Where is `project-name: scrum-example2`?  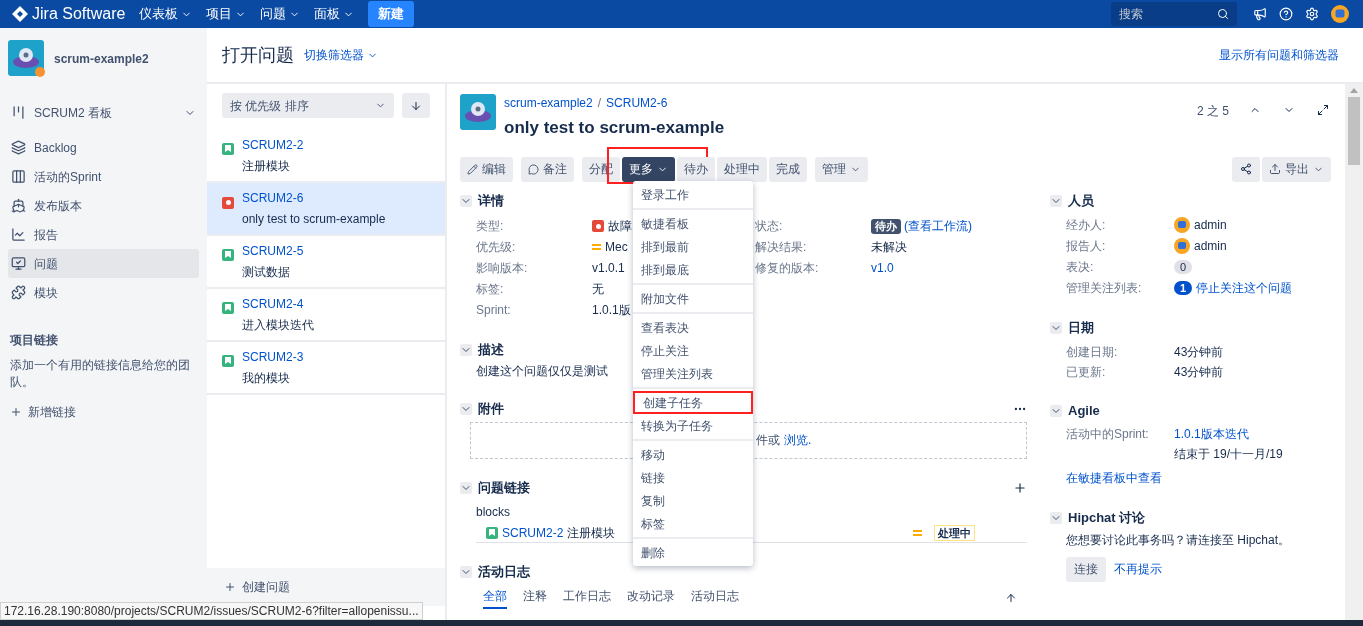 project-name: scrum-example2 is located at coordinates (101, 59).